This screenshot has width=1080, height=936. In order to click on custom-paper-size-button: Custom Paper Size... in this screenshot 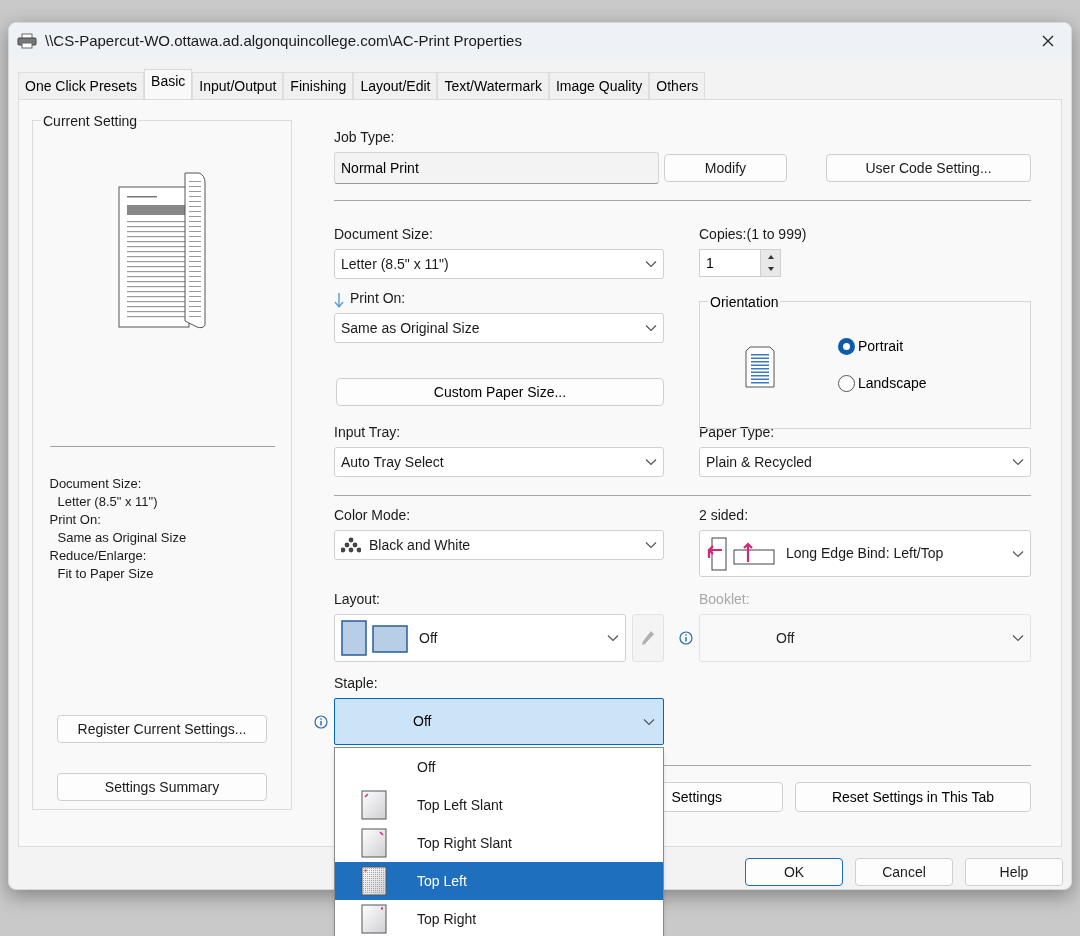, I will do `click(500, 392)`.